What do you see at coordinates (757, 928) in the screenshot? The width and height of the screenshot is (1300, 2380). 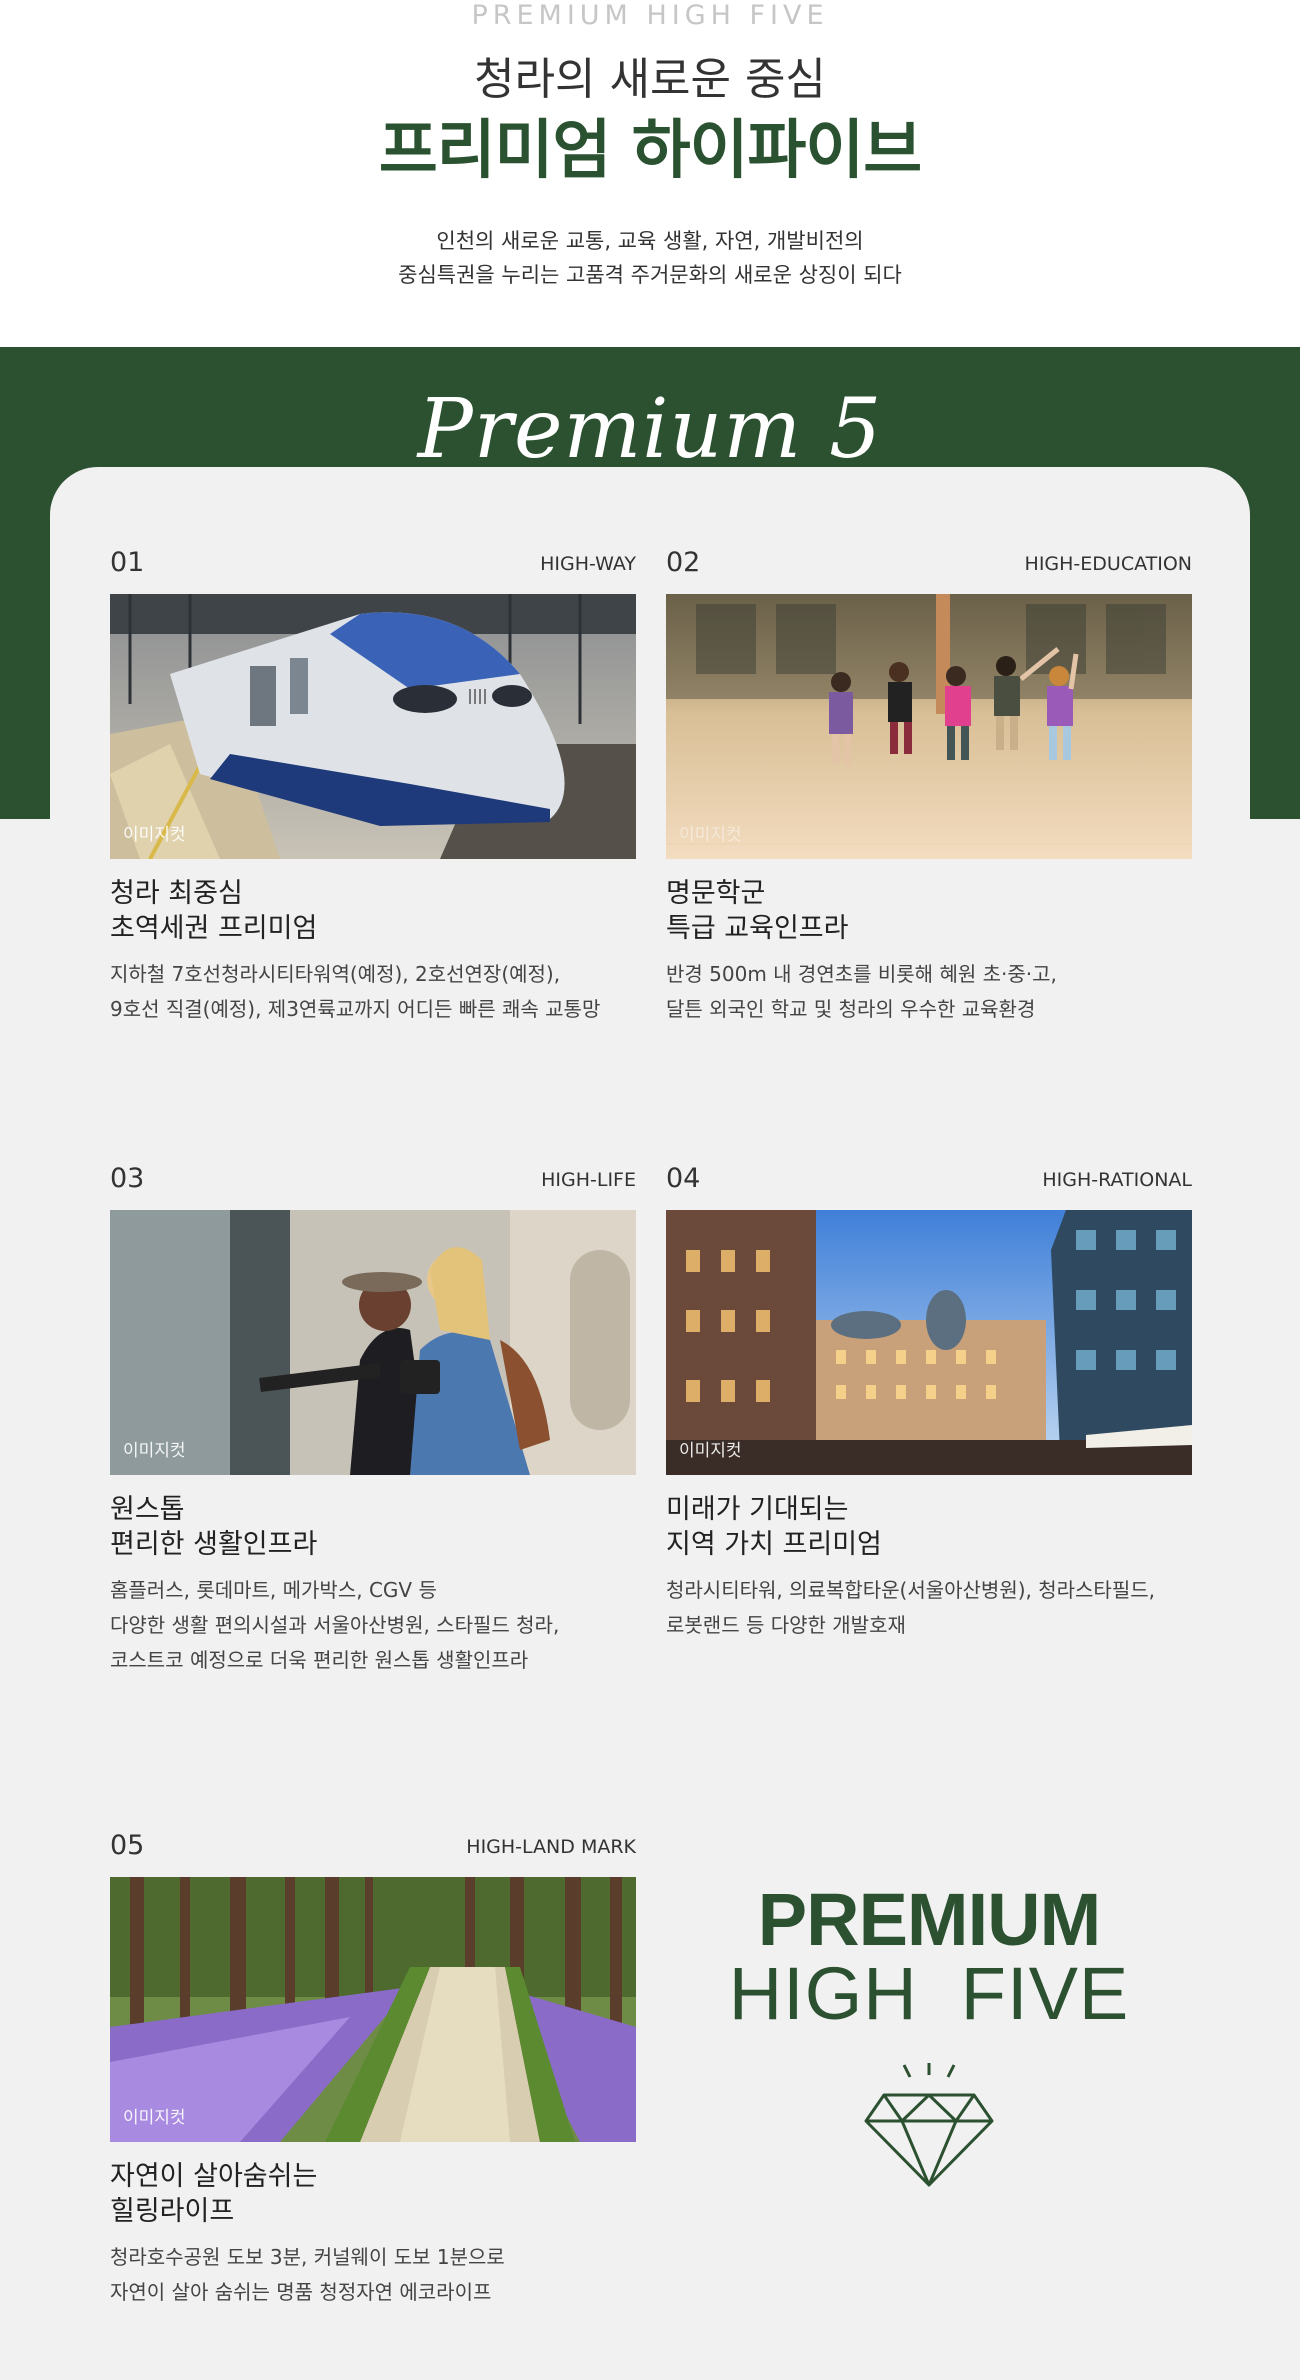 I see `item-heading-line-2: 특급 교육인프라` at bounding box center [757, 928].